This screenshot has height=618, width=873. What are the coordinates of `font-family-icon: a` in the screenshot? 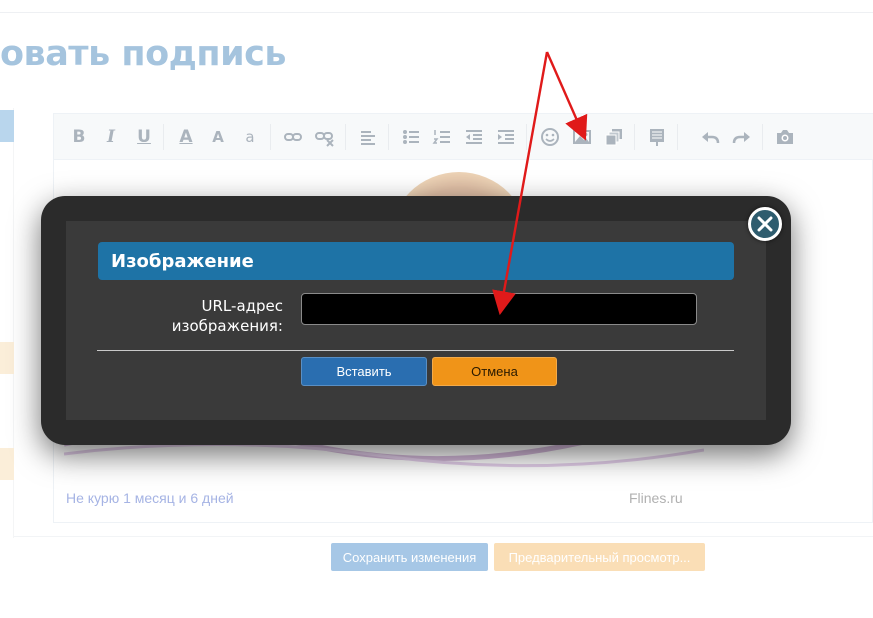 It's located at (250, 137).